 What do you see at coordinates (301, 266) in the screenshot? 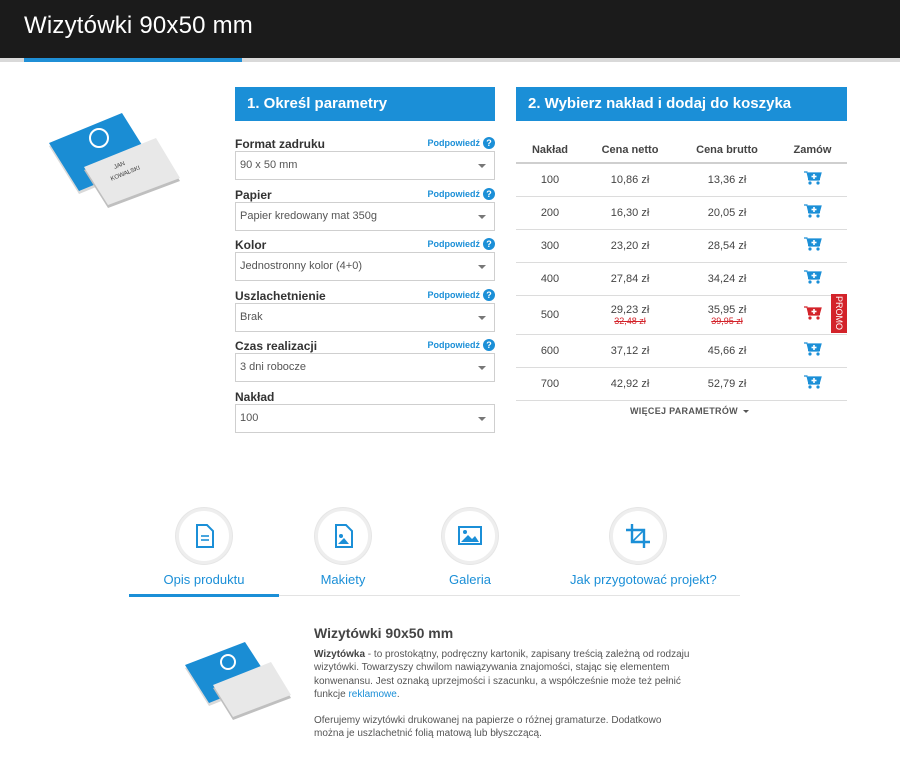
I see `param-value: Jednostronny kolor (4+0)` at bounding box center [301, 266].